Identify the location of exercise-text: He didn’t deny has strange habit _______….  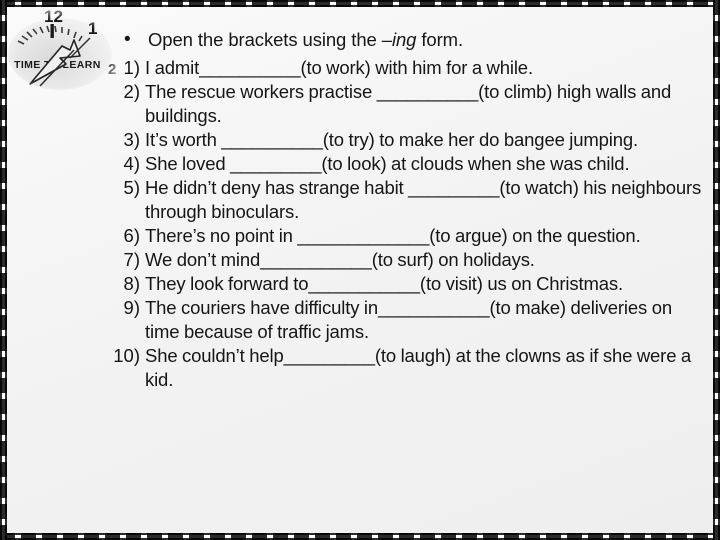
(423, 199).